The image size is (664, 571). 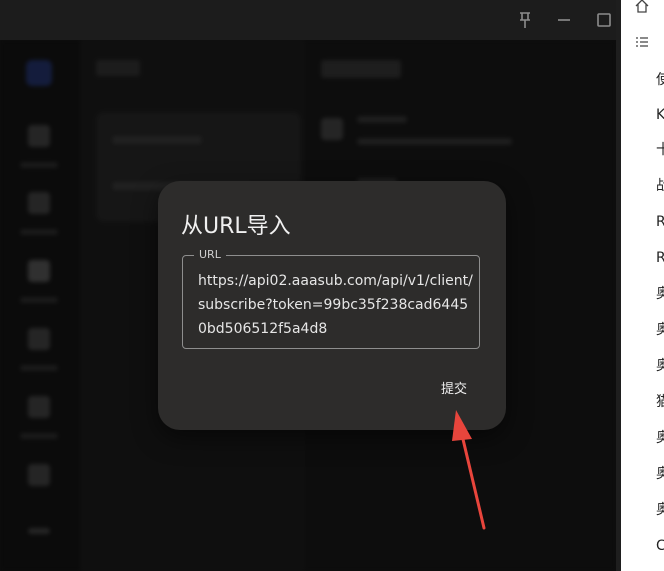 What do you see at coordinates (660, 80) in the screenshot?
I see `side-list-item: 使` at bounding box center [660, 80].